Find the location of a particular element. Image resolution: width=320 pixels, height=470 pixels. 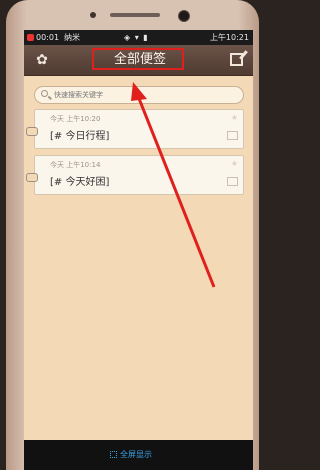

proximity-sensor is located at coordinates (93, 15).